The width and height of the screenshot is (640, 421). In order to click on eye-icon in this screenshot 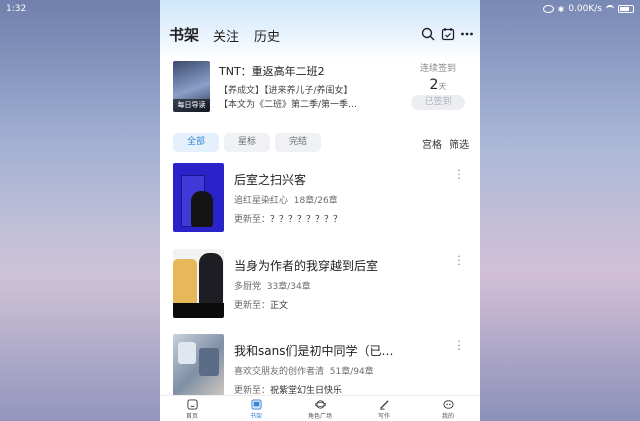, I will do `click(548, 9)`.